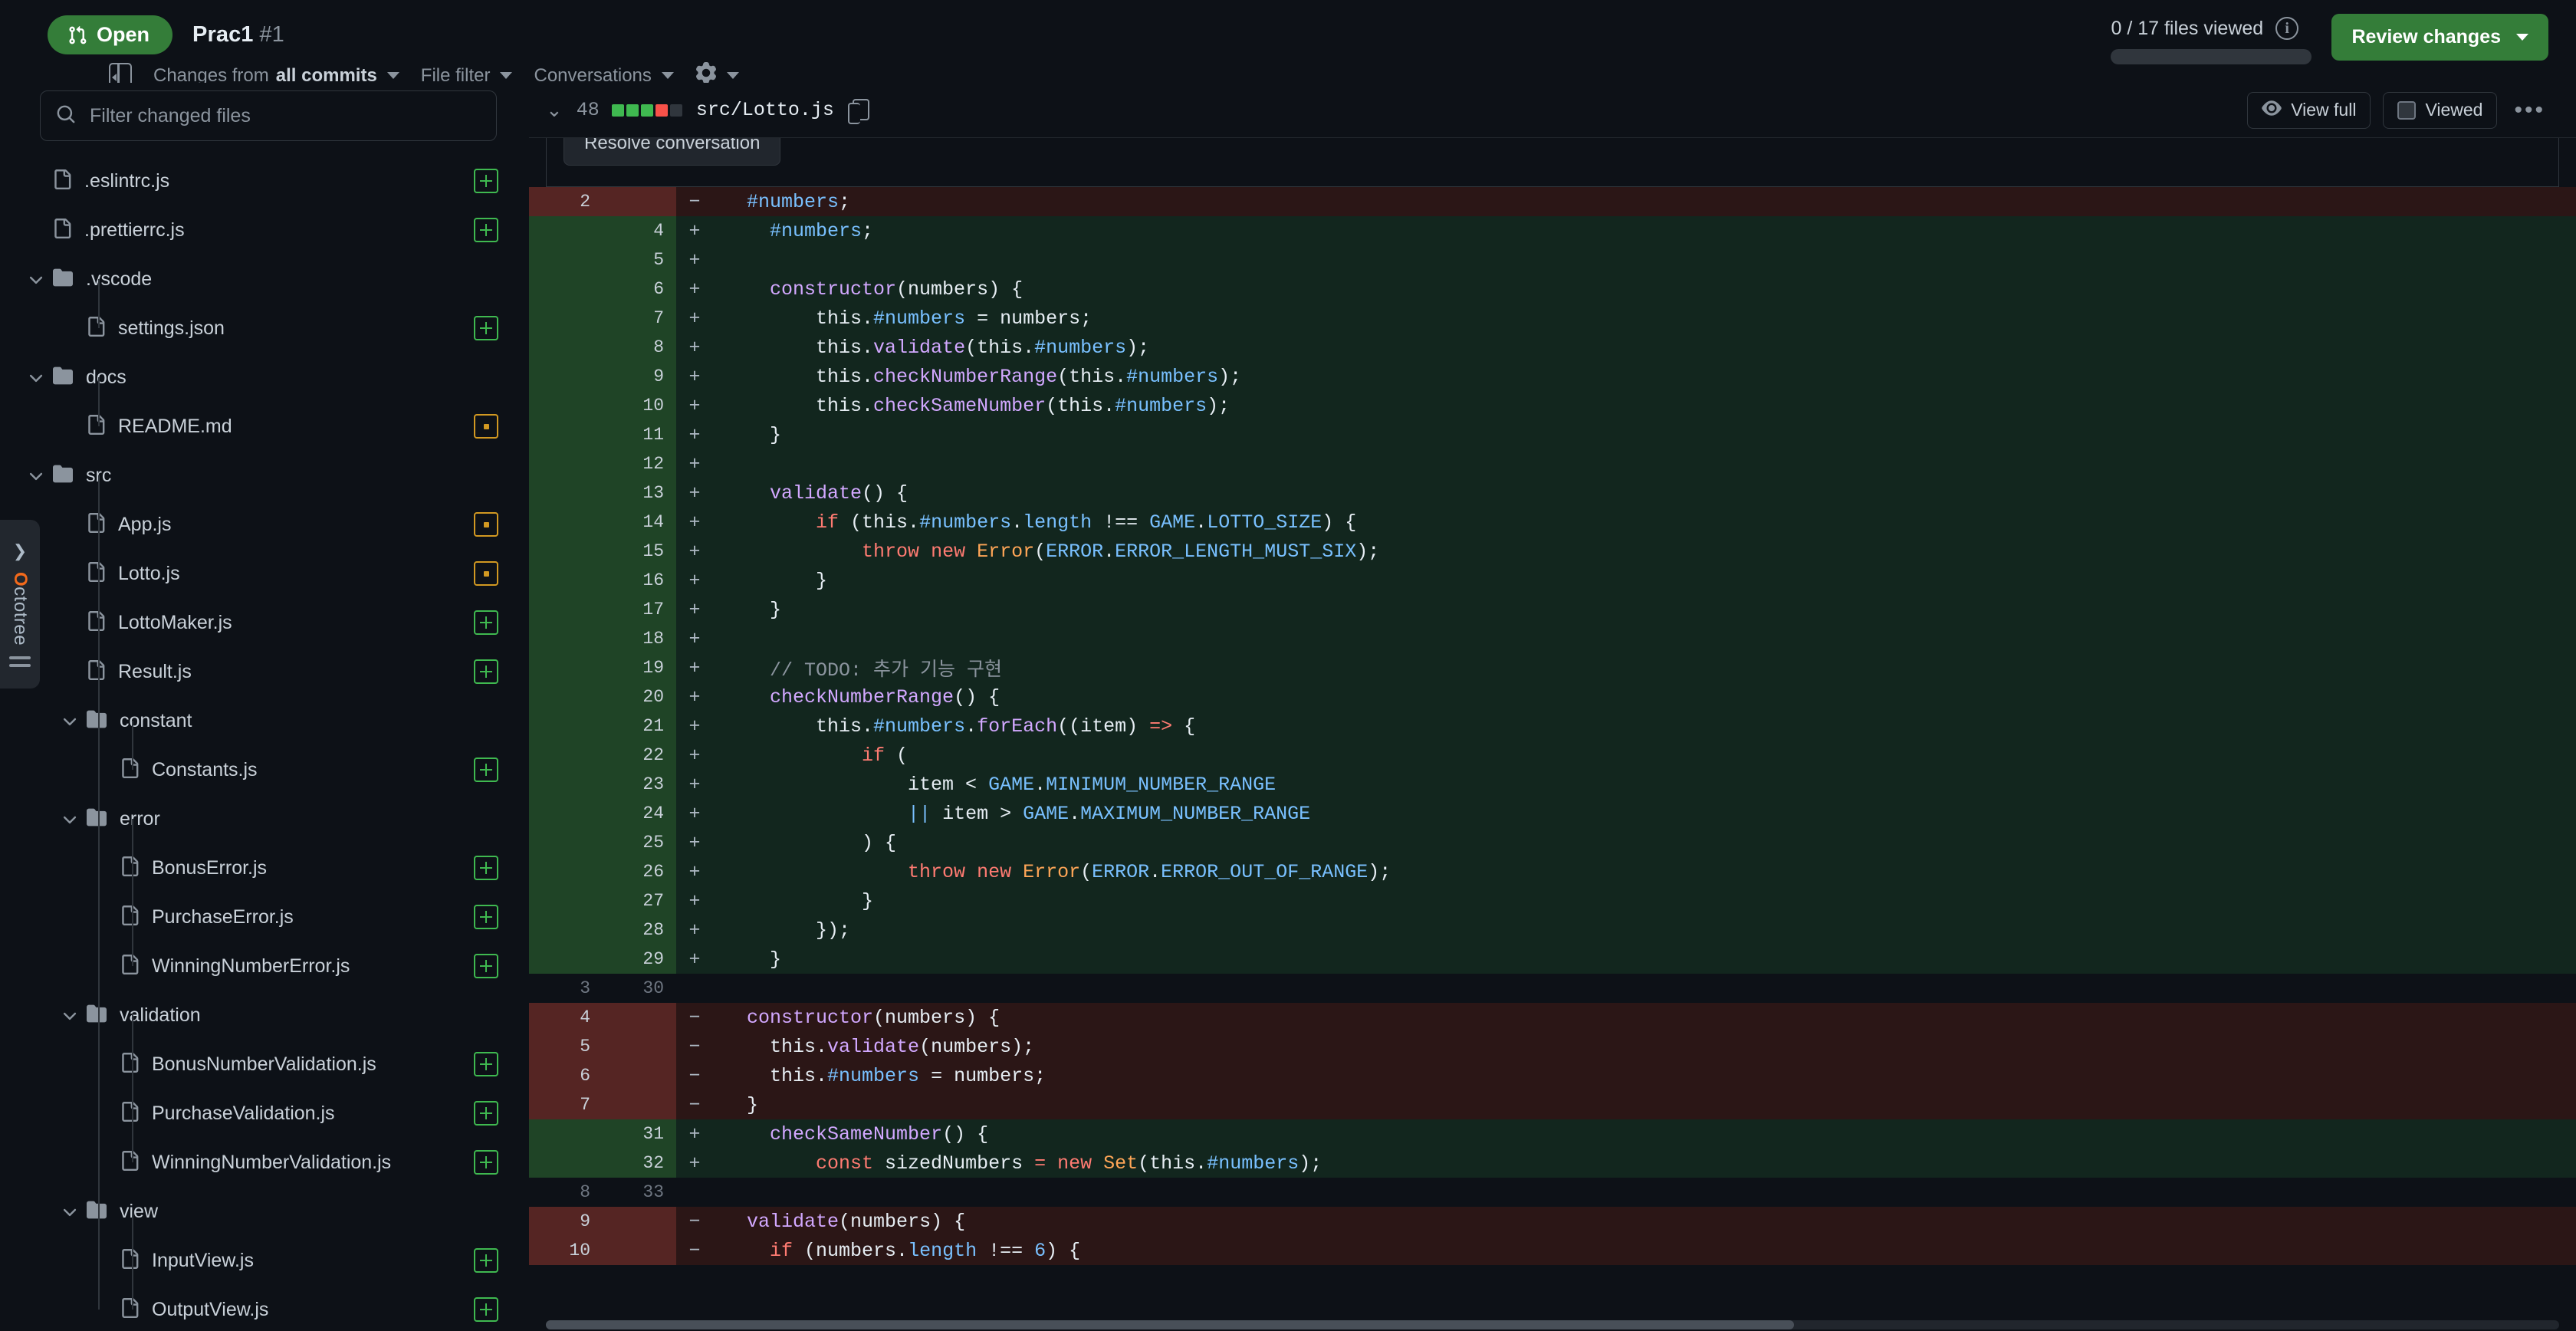 This screenshot has height=1331, width=2576. Describe the element at coordinates (1552, 289) in the screenshot. I see `diff-line-add: 6 + constructor(numbers) {` at that location.